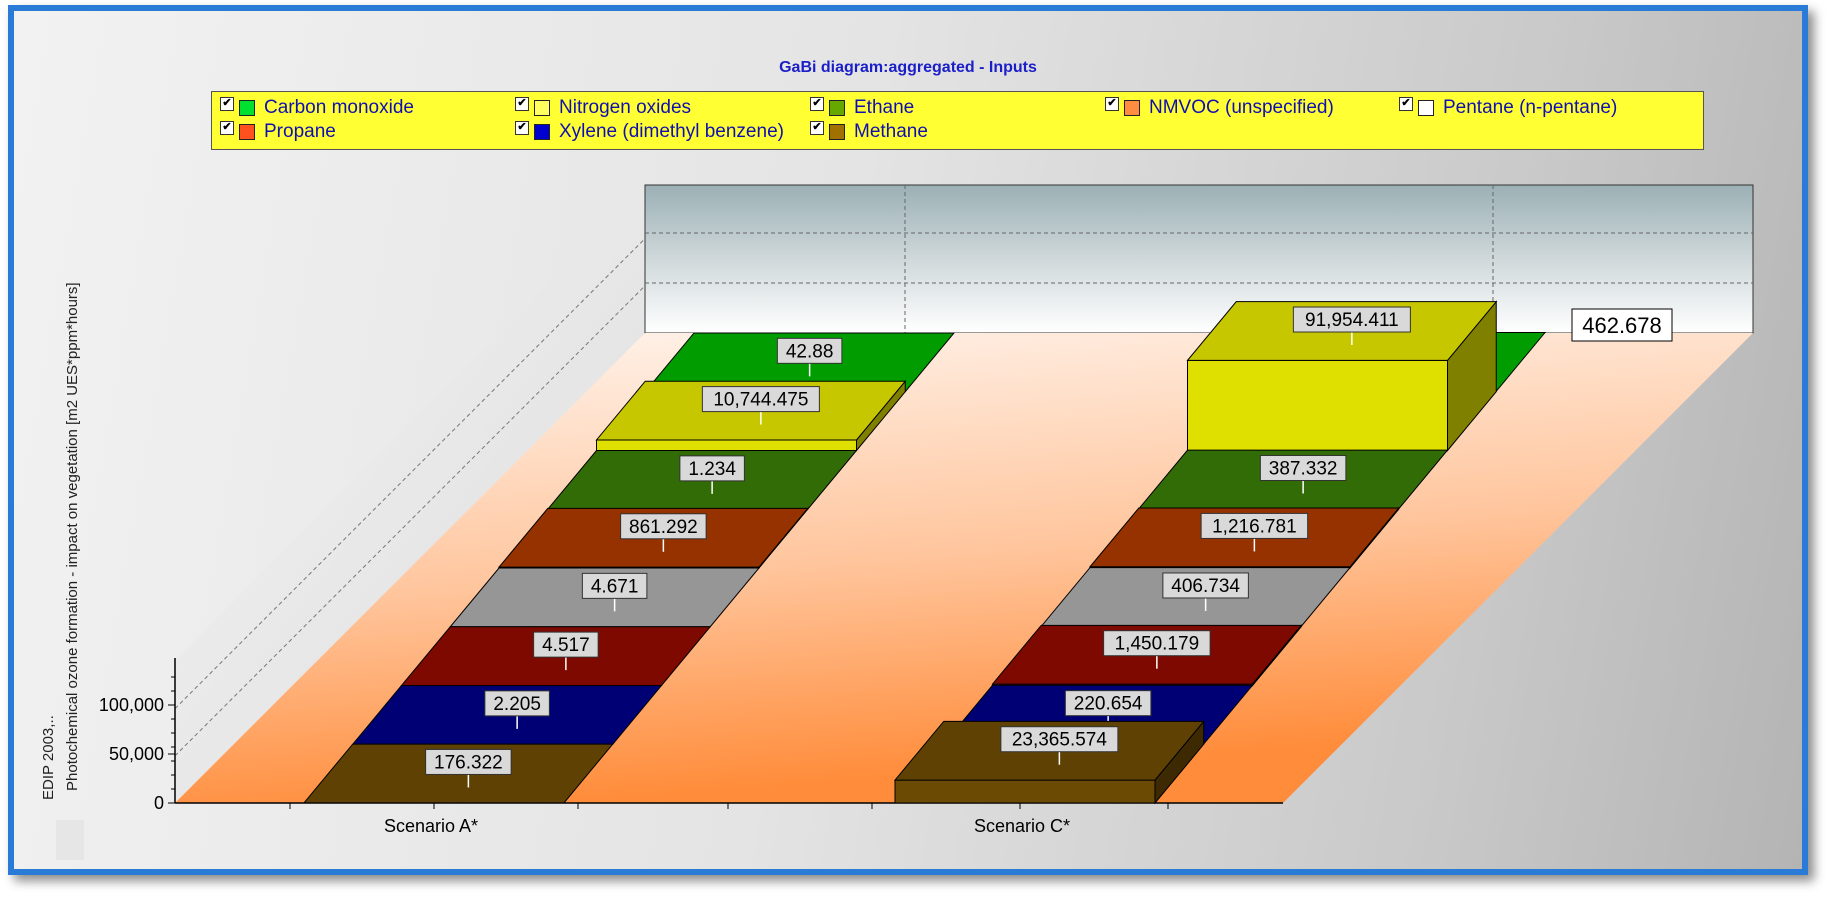 This screenshot has width=1845, height=902. What do you see at coordinates (1303, 468) in the screenshot?
I see `data-label: 387.332` at bounding box center [1303, 468].